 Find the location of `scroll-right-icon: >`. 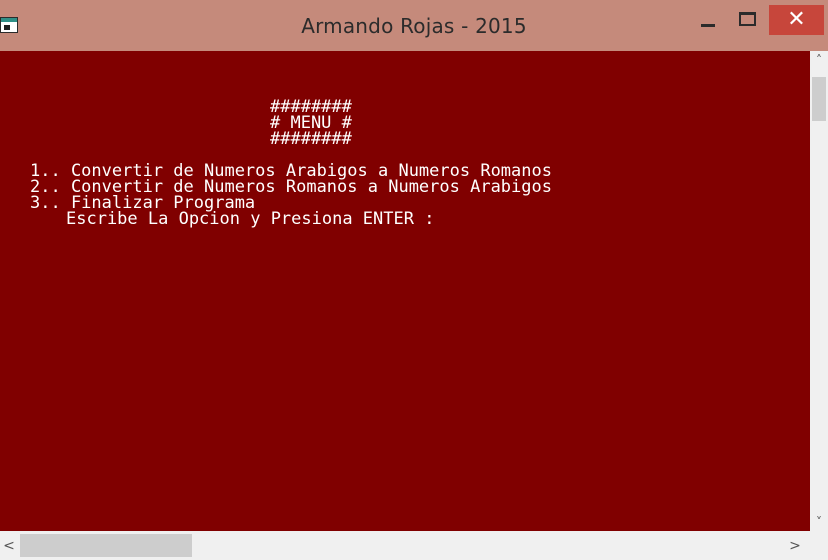

scroll-right-icon: > is located at coordinates (795, 546).